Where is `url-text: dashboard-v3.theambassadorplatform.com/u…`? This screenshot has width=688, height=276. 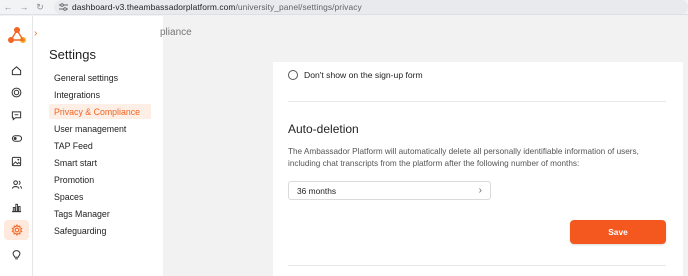 url-text: dashboard-v3.theambassadorplatform.com/u… is located at coordinates (217, 7).